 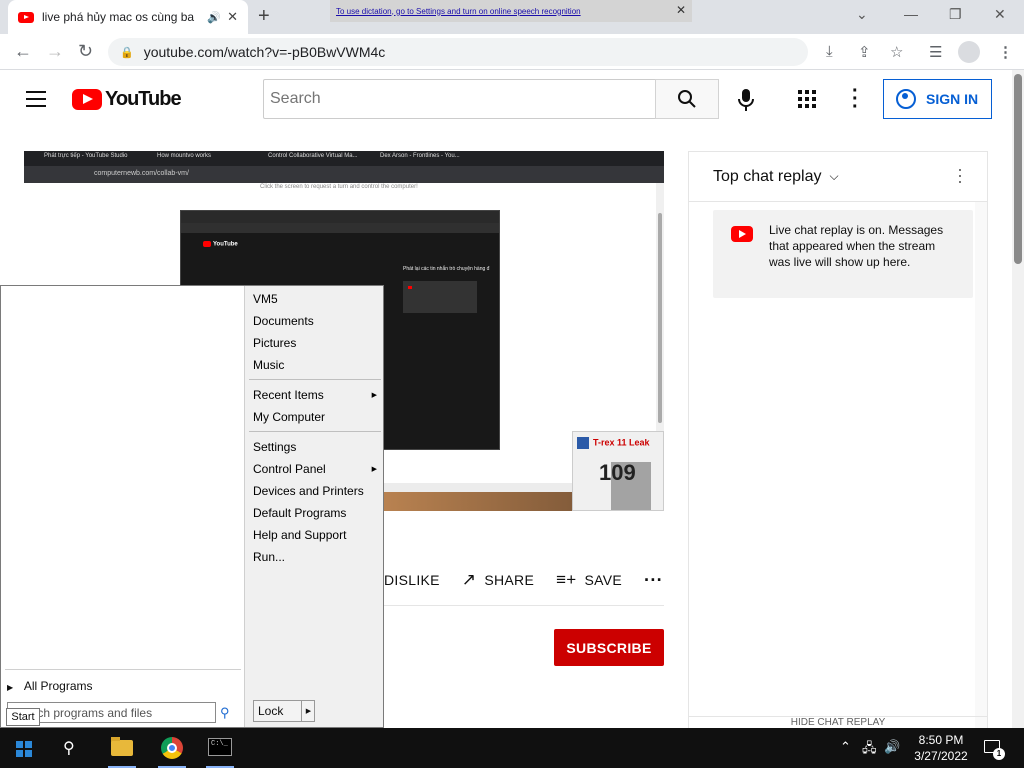 I want to click on video-thumbnail-overlay: T-rex 11 Leak 109, so click(x=618, y=471).